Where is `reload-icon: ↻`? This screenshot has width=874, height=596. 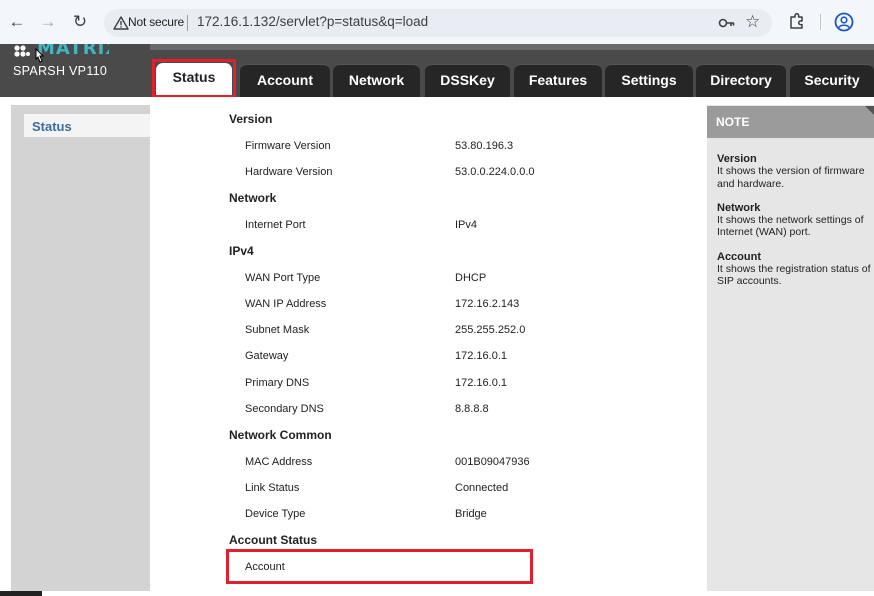 reload-icon: ↻ is located at coordinates (80, 22).